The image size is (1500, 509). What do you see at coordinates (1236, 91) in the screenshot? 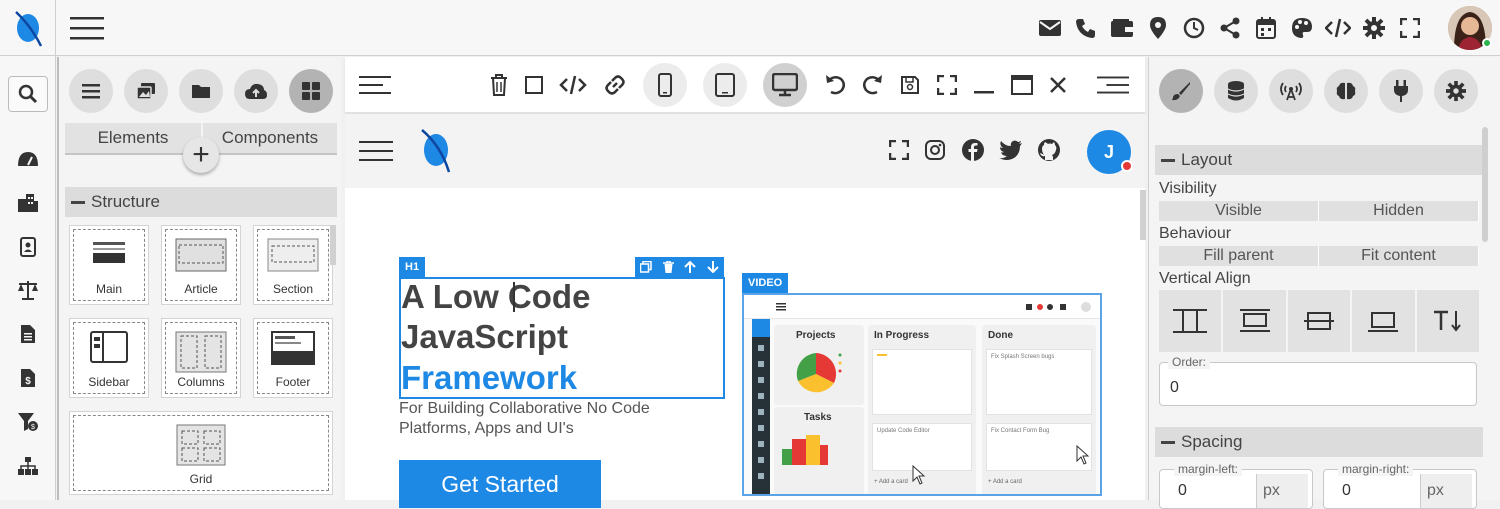
I see `data-tab-button` at bounding box center [1236, 91].